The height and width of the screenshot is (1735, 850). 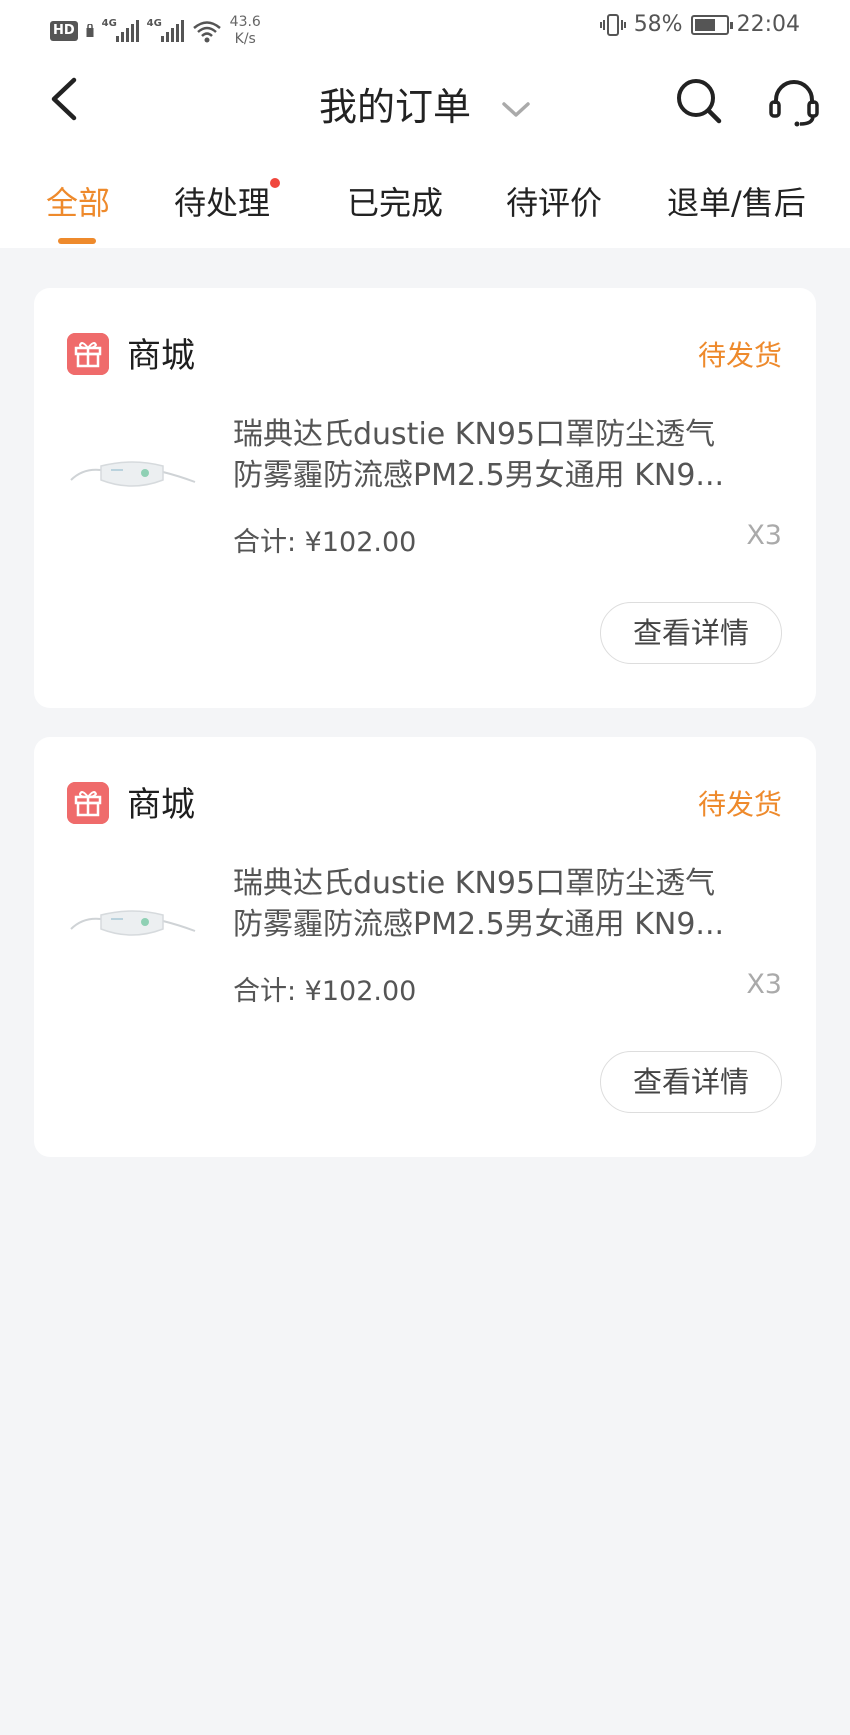 What do you see at coordinates (711, 24) in the screenshot?
I see `battery-icon` at bounding box center [711, 24].